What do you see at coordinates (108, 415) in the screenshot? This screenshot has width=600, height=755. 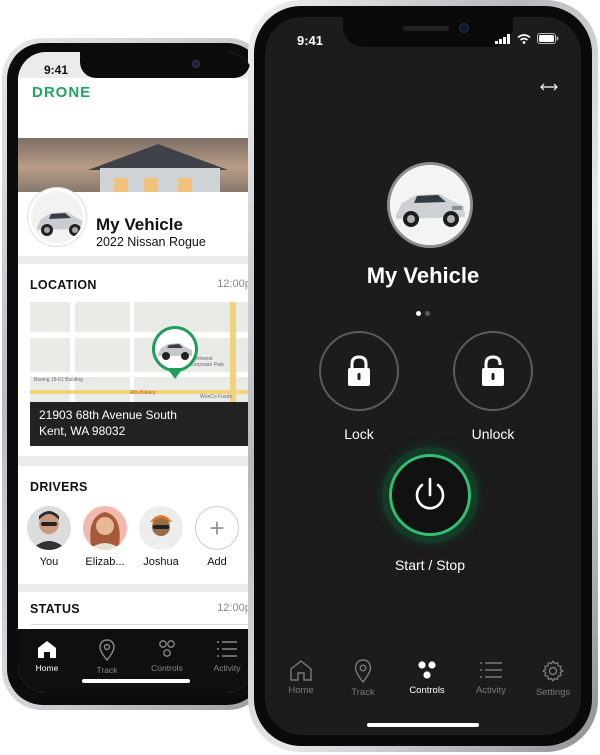 I see `address-line-1: 21903 68th Avenue South` at bounding box center [108, 415].